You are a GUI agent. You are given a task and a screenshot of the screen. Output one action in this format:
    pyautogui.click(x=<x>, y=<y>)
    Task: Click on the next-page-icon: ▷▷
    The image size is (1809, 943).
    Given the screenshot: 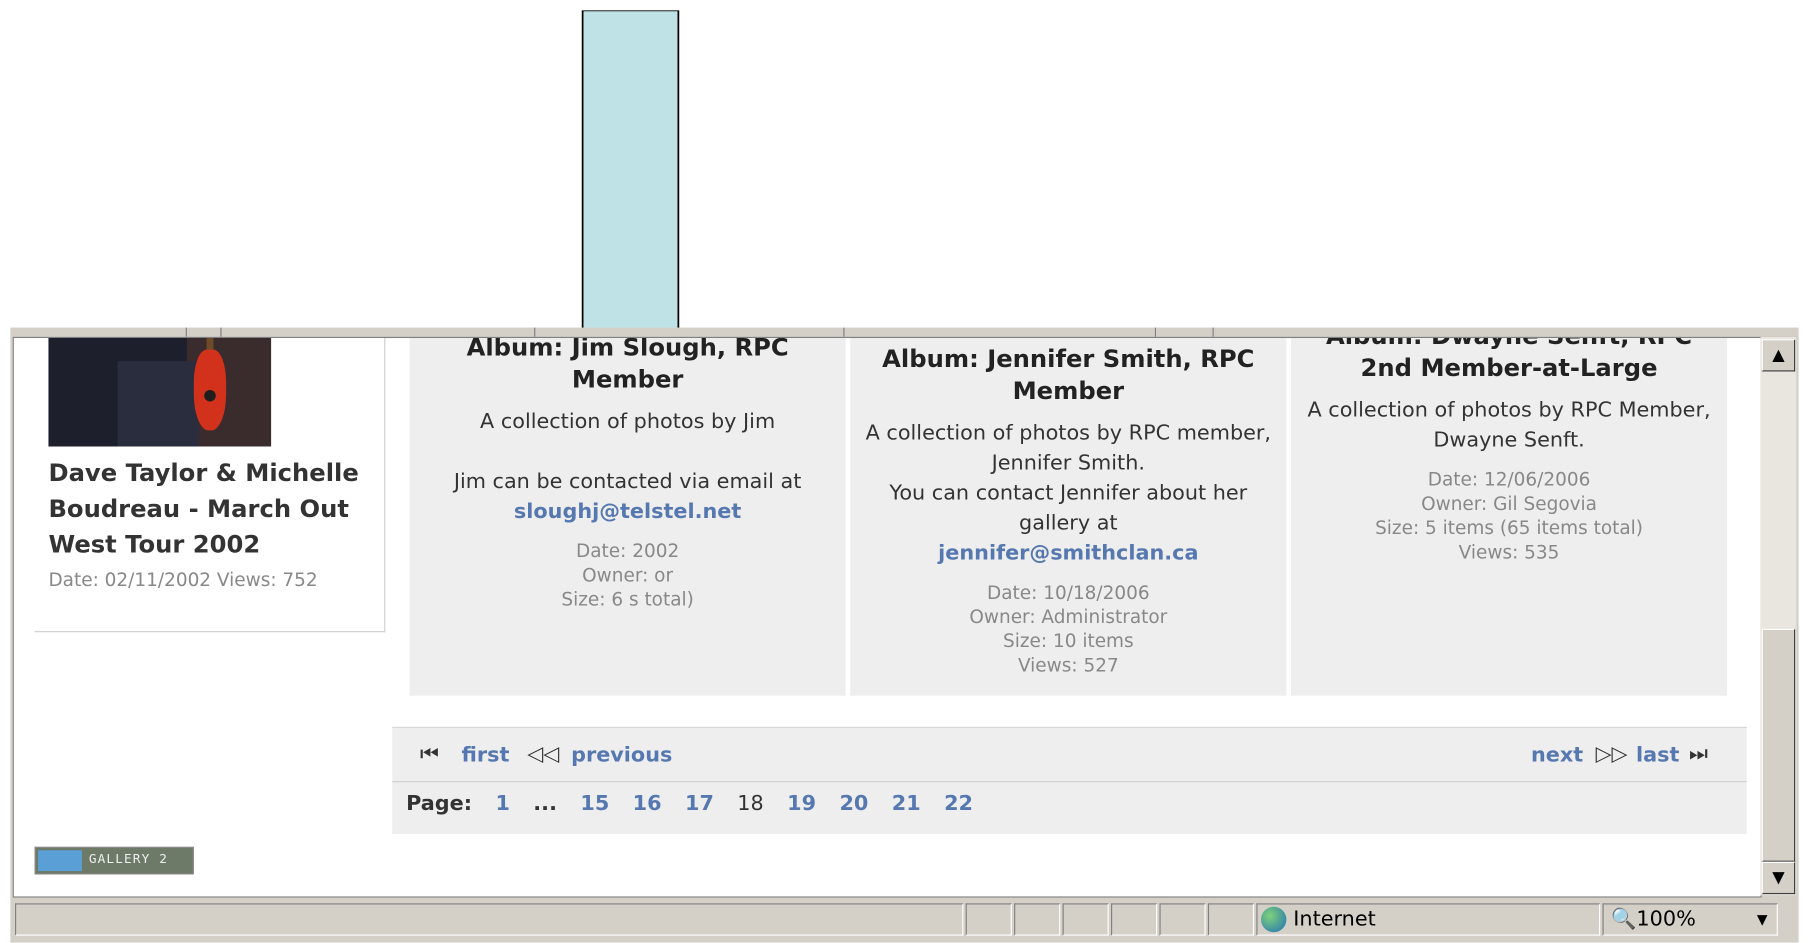 What is the action you would take?
    pyautogui.click(x=1612, y=754)
    